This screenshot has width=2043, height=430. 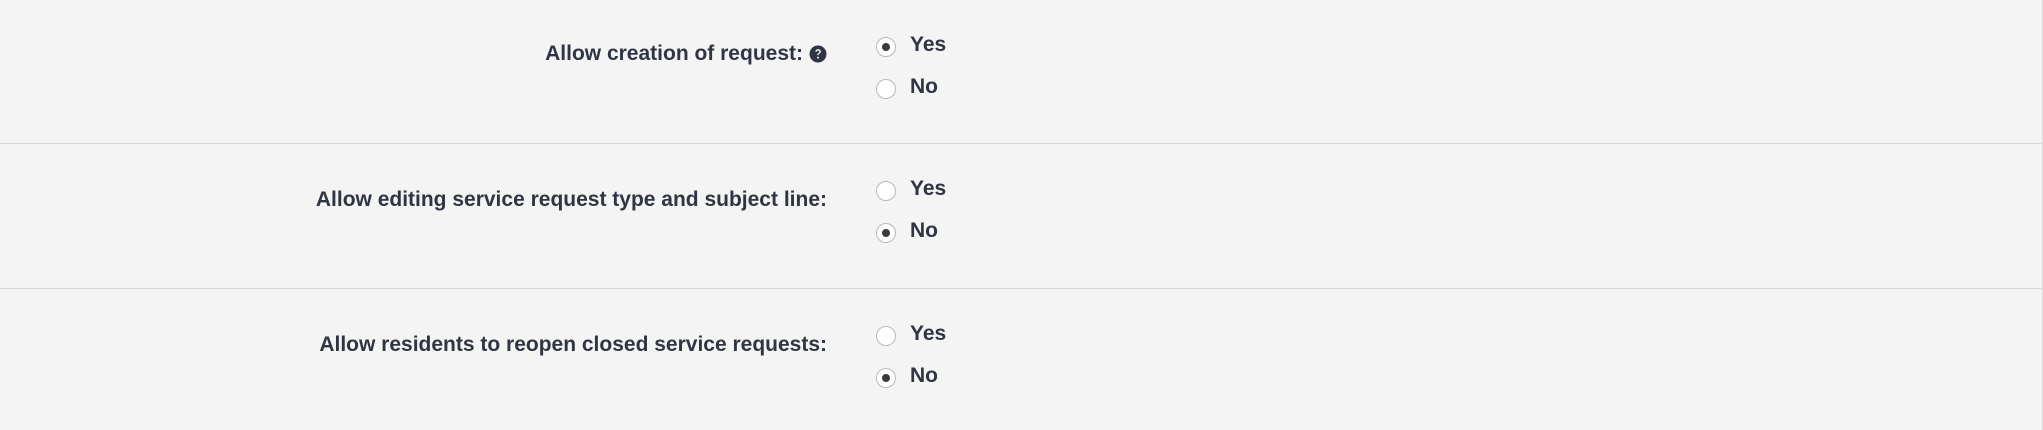 I want to click on setting-label: Allow creation of request:, so click(x=686, y=54).